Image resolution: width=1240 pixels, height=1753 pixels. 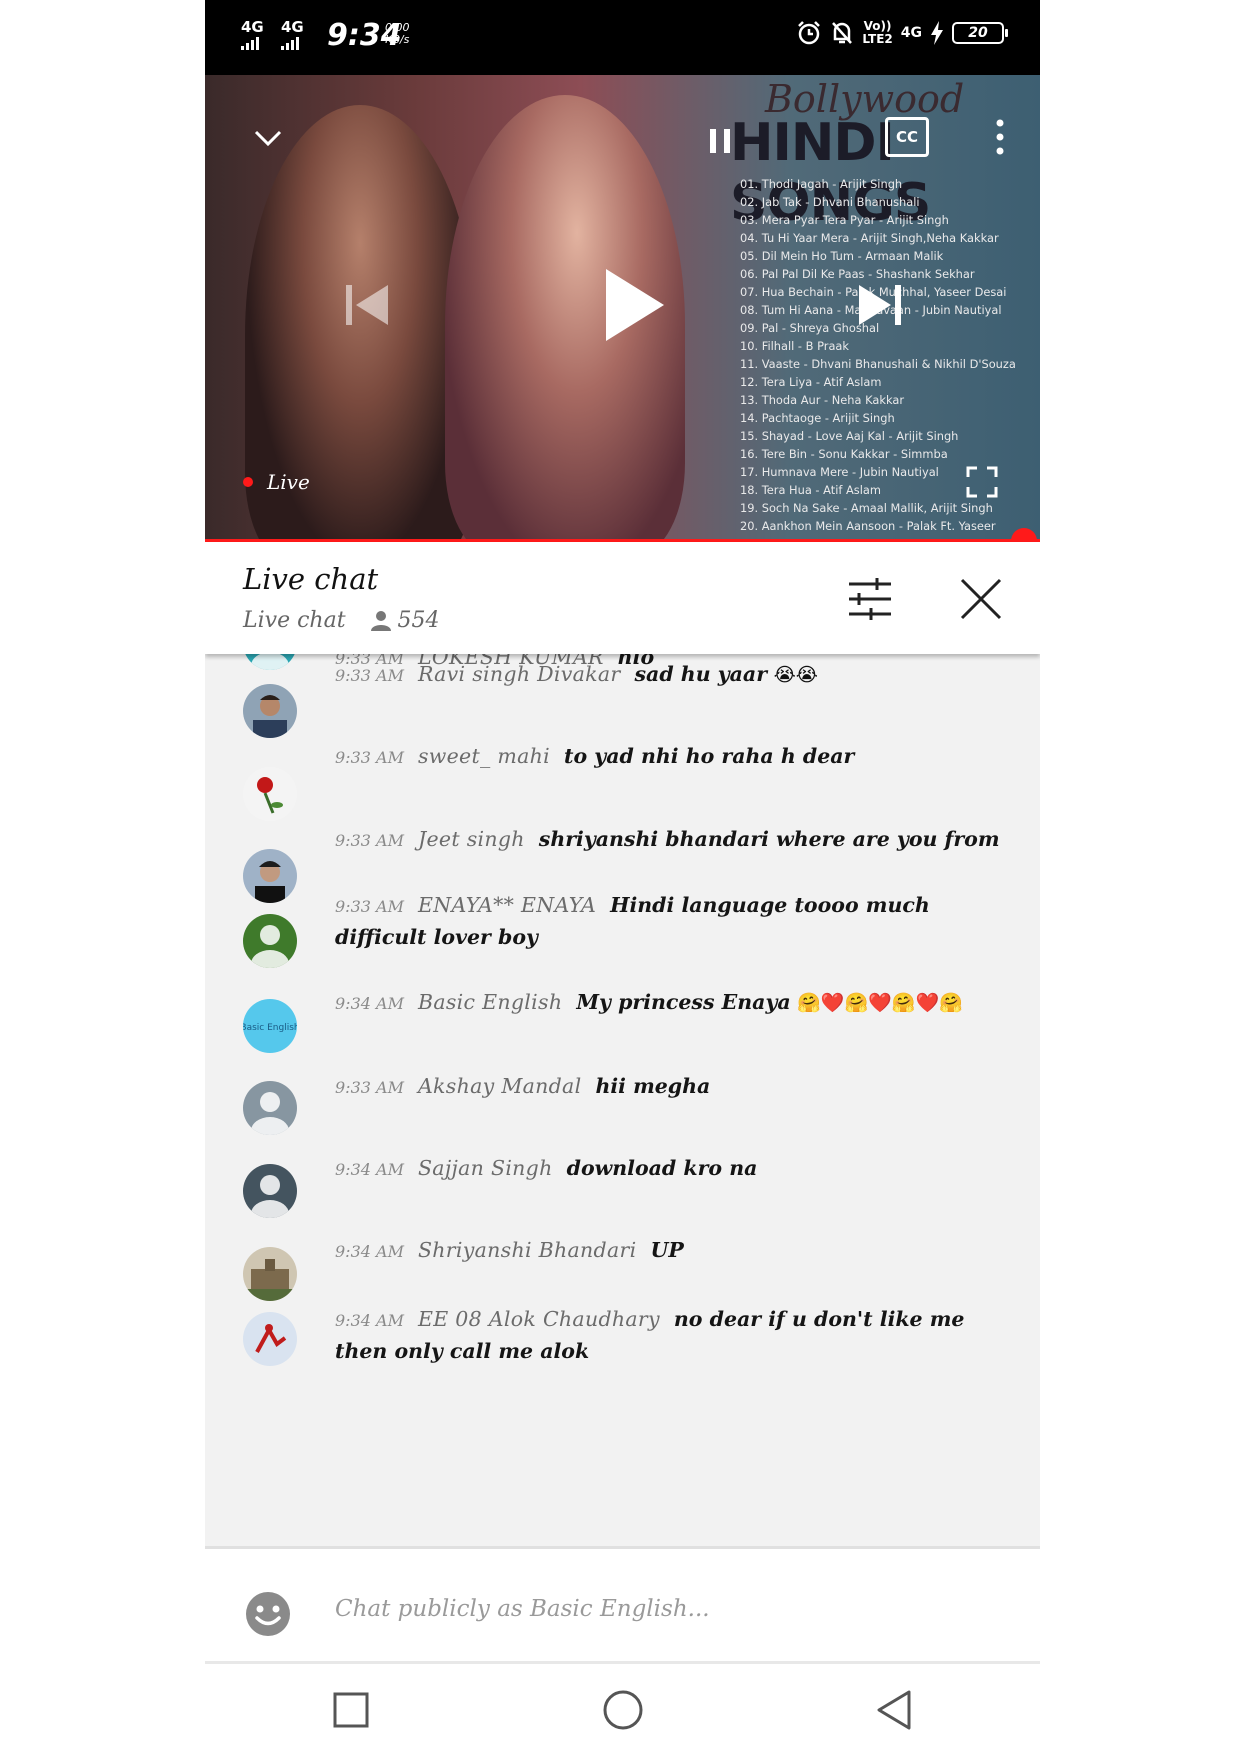 What do you see at coordinates (655, 1609) in the screenshot?
I see `chat-message-input` at bounding box center [655, 1609].